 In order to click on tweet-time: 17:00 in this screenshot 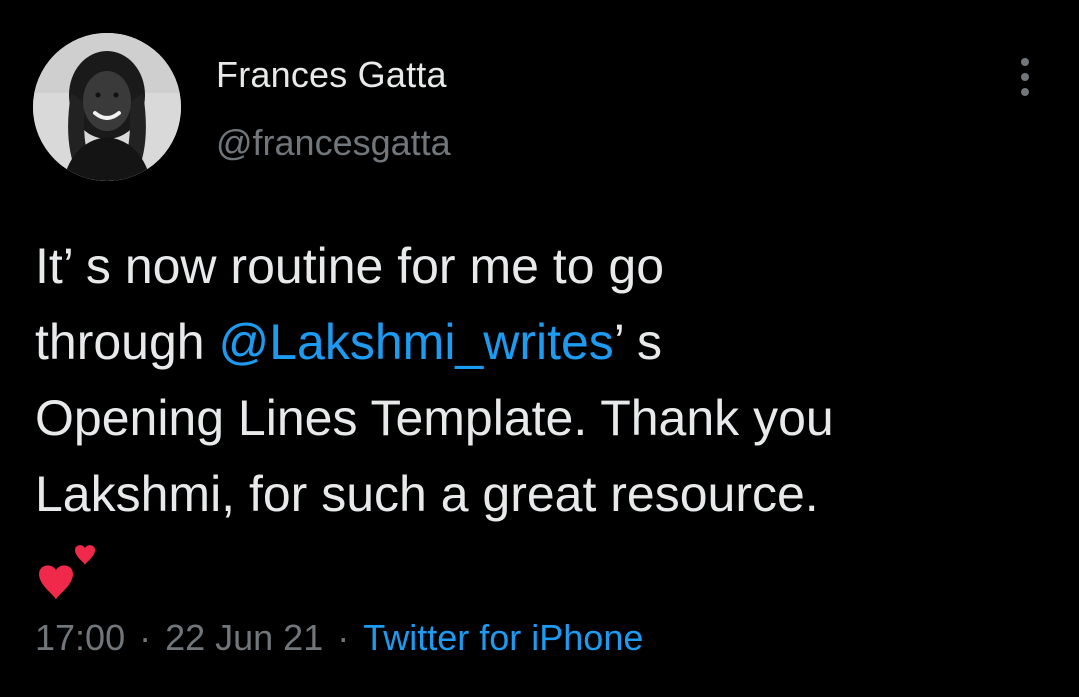, I will do `click(80, 637)`.